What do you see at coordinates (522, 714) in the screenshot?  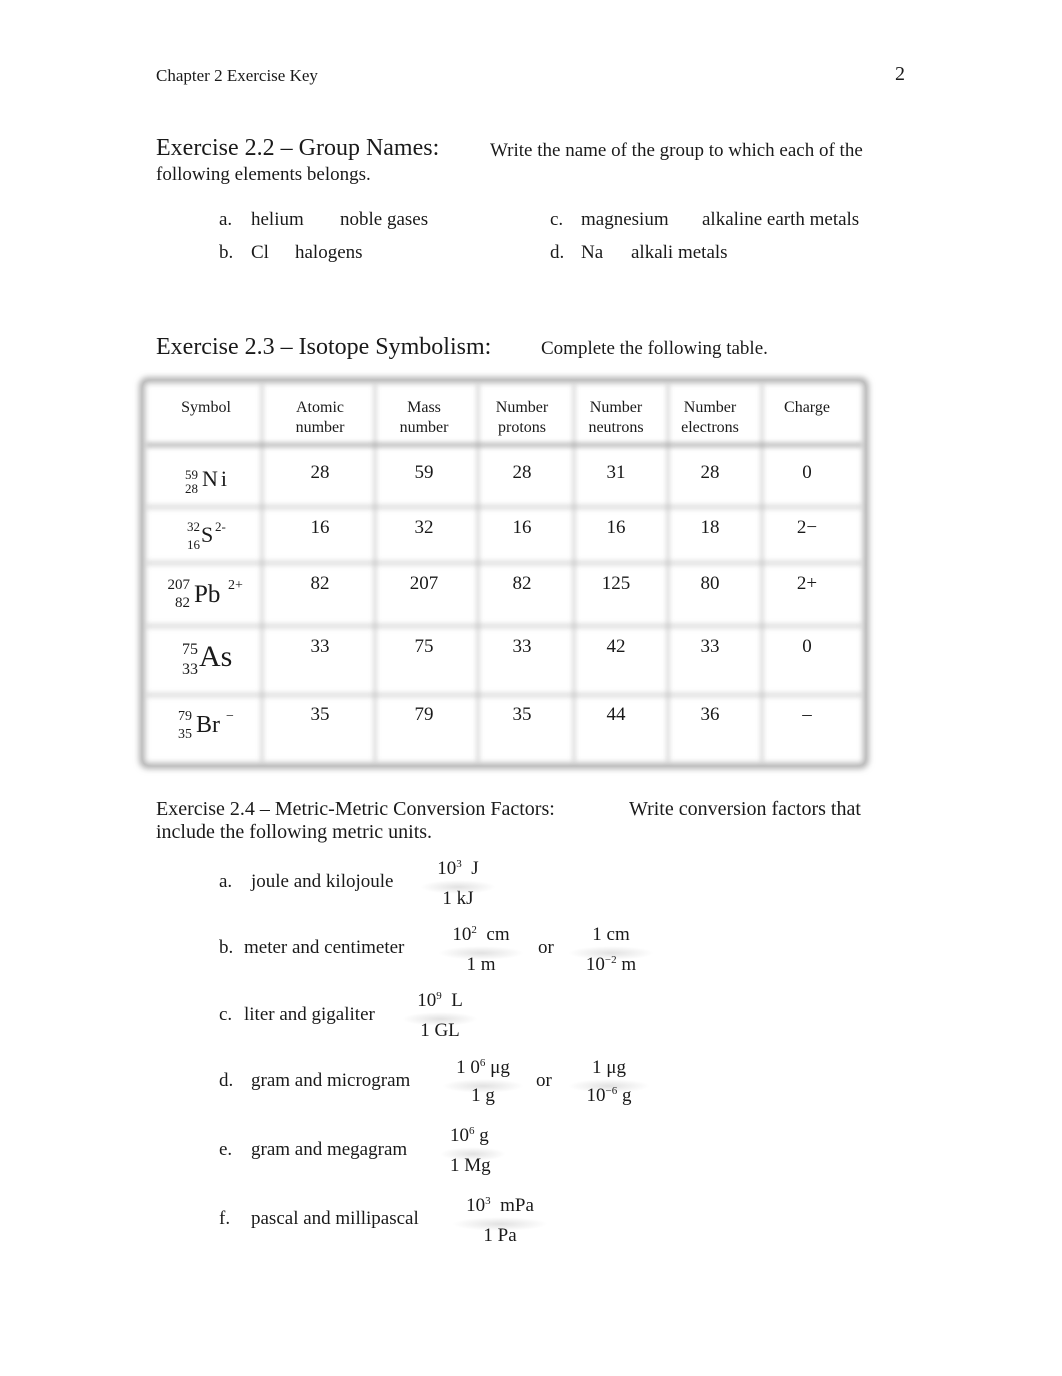 I see `cell-protons: 35` at bounding box center [522, 714].